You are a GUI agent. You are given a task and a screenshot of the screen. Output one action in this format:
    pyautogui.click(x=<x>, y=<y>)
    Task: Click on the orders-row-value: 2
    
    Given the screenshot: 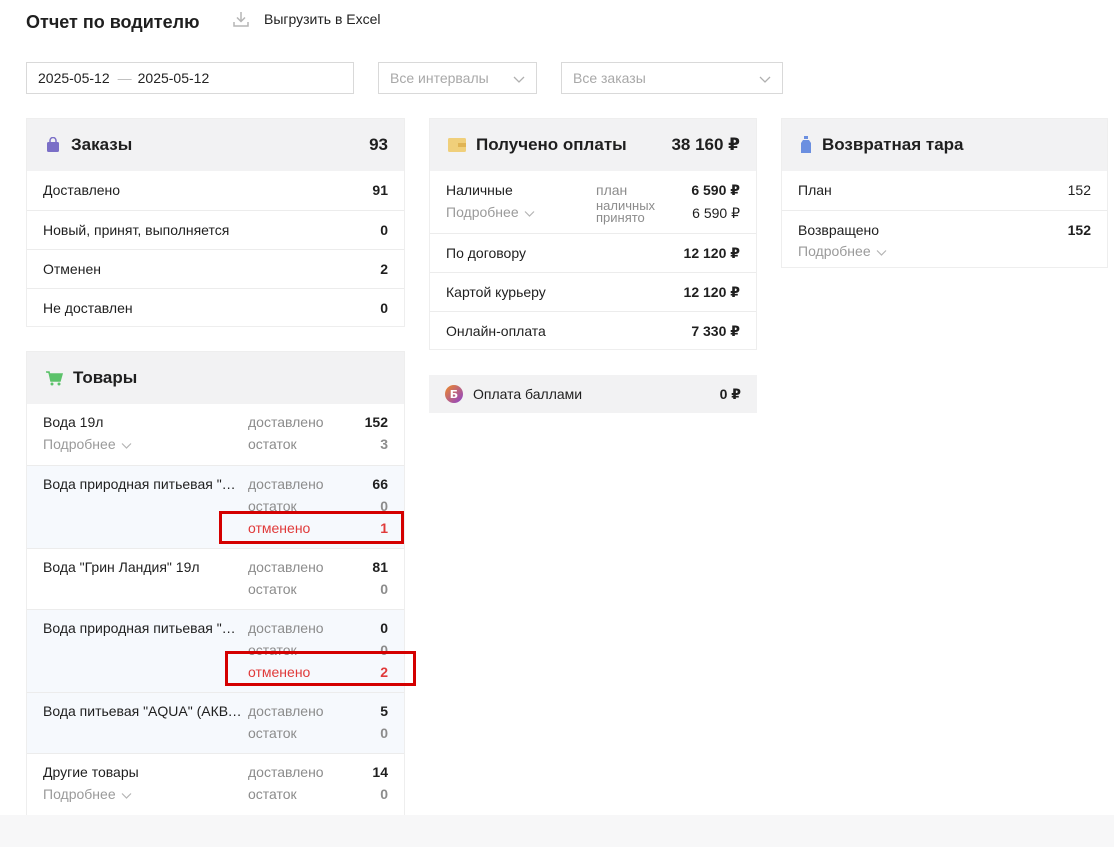 What is the action you would take?
    pyautogui.click(x=384, y=269)
    